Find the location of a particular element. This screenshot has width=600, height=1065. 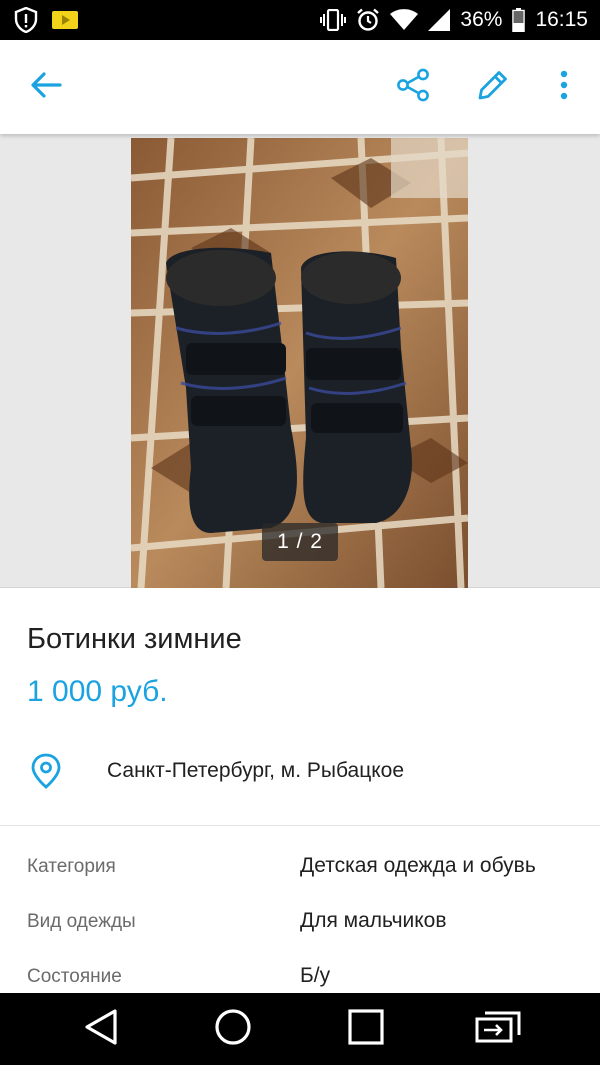

wifi-icon is located at coordinates (404, 20).